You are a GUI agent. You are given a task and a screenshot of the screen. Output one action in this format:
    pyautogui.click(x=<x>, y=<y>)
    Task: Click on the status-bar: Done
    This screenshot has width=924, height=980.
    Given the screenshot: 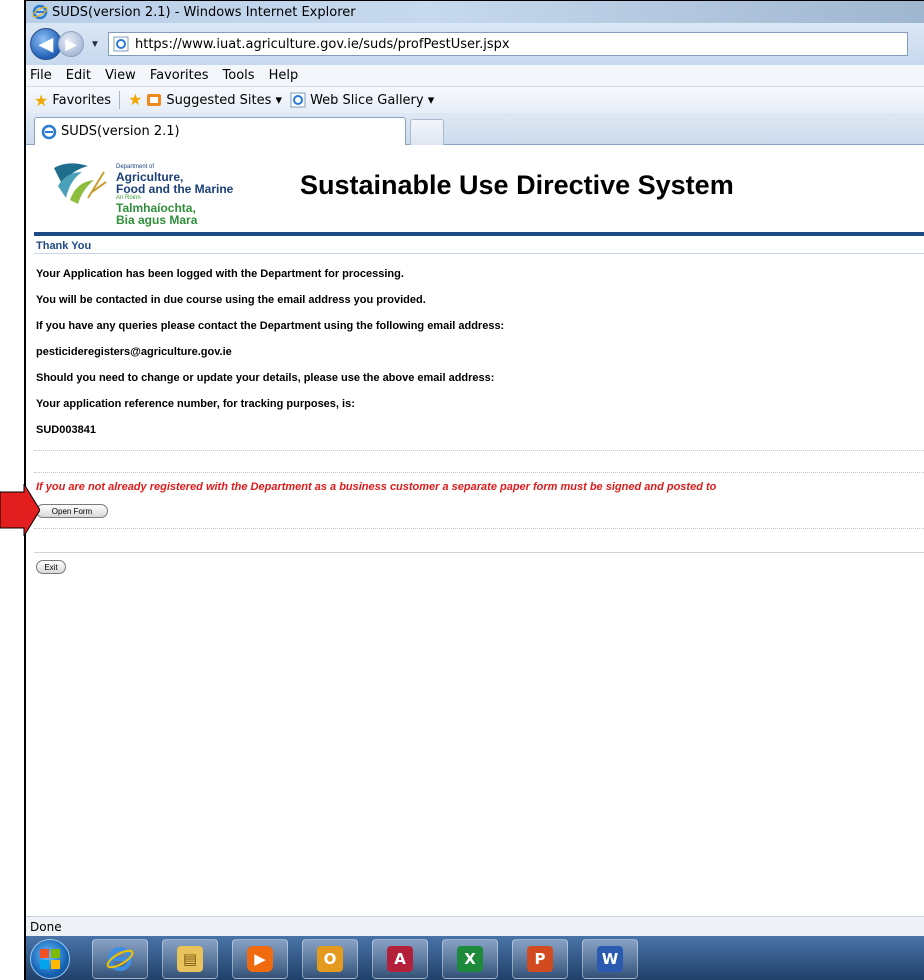 What is the action you would take?
    pyautogui.click(x=475, y=926)
    